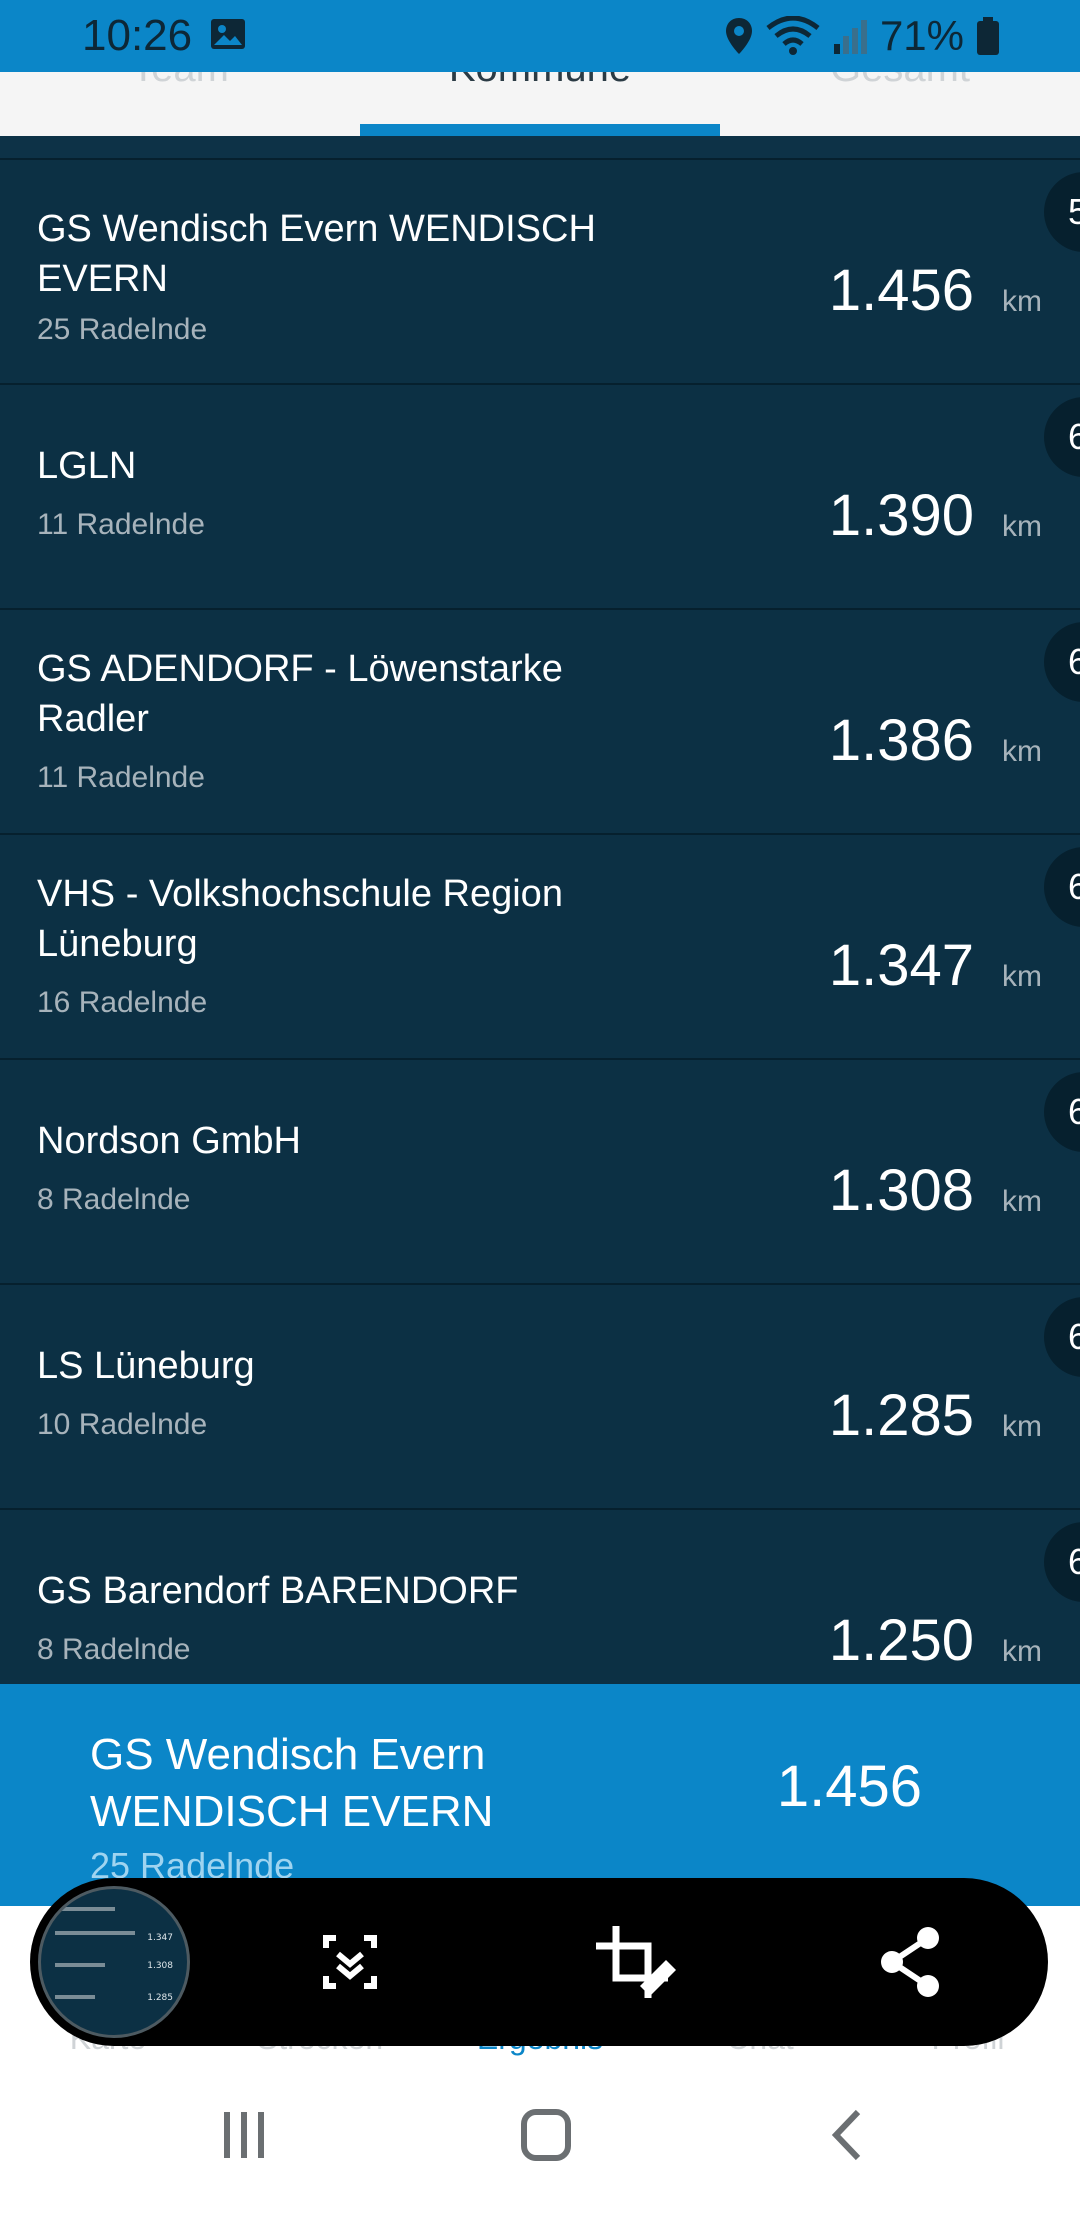 This screenshot has height=2220, width=1080. What do you see at coordinates (540, 497) in the screenshot?
I see `list-item: 6 LGLN 11 Radelnde 1.390 km` at bounding box center [540, 497].